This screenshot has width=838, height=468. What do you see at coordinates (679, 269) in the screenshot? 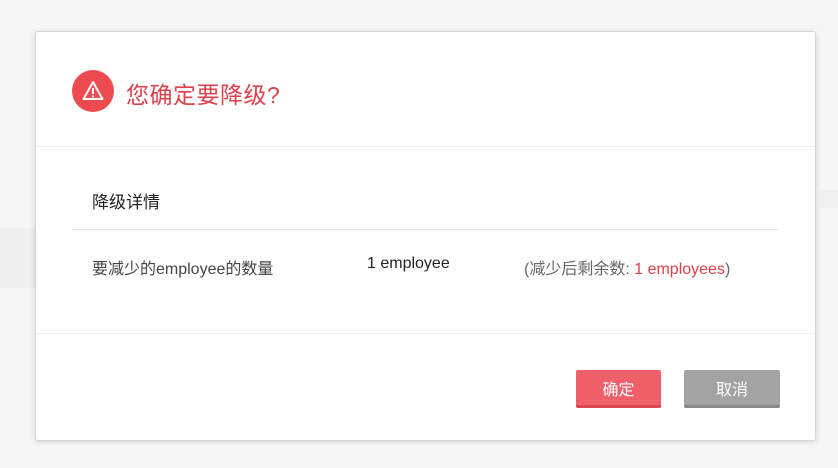
I see `remaining-value: 1 employees` at bounding box center [679, 269].